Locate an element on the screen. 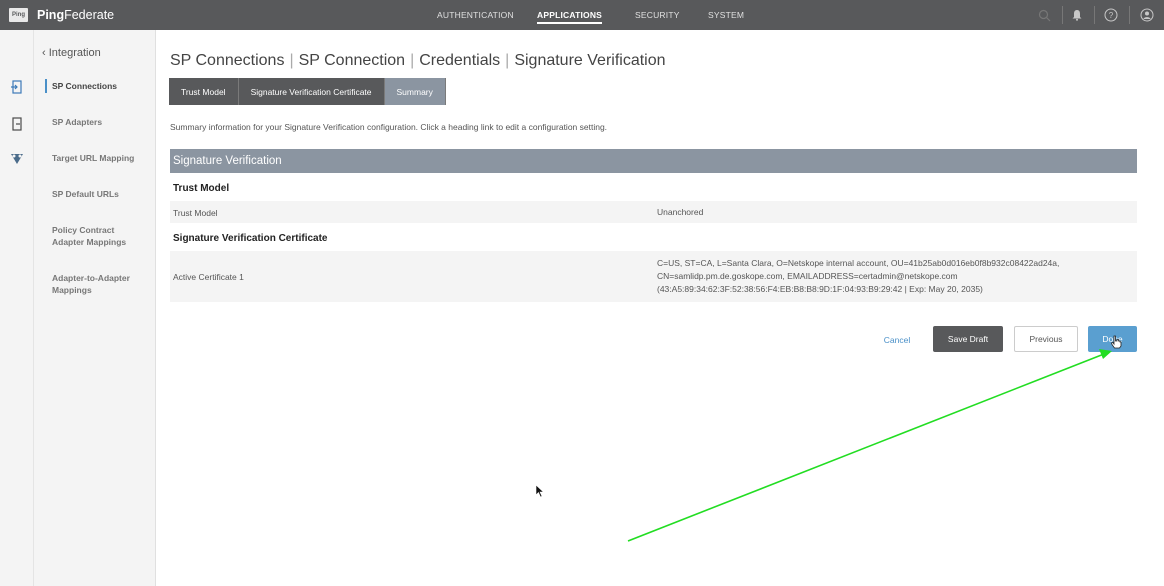  mouse-pointer-icon is located at coordinates (540, 491).